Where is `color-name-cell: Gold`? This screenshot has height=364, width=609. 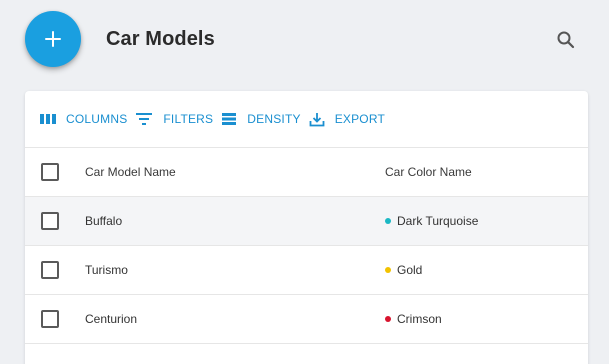 color-name-cell: Gold is located at coordinates (403, 270).